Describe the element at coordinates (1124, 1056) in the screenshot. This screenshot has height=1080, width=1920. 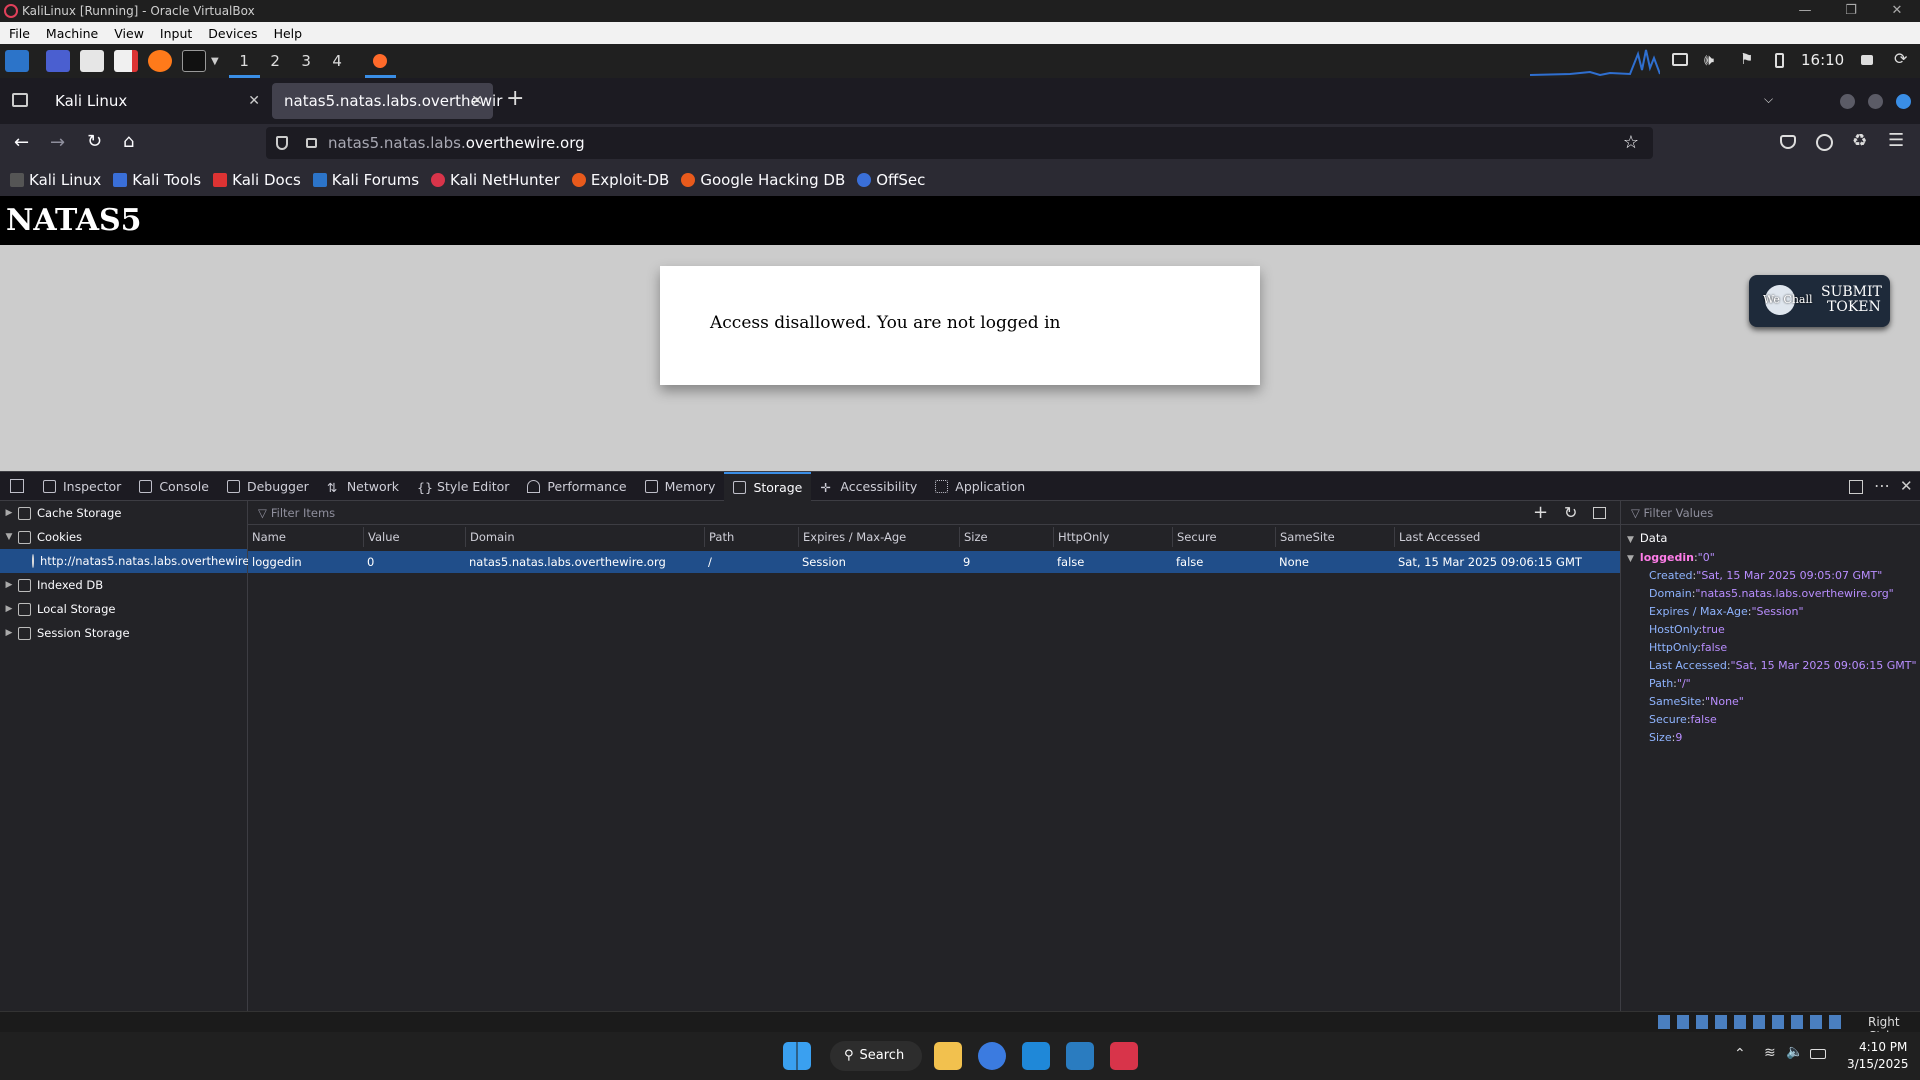
I see `virtualbox-icon` at that location.